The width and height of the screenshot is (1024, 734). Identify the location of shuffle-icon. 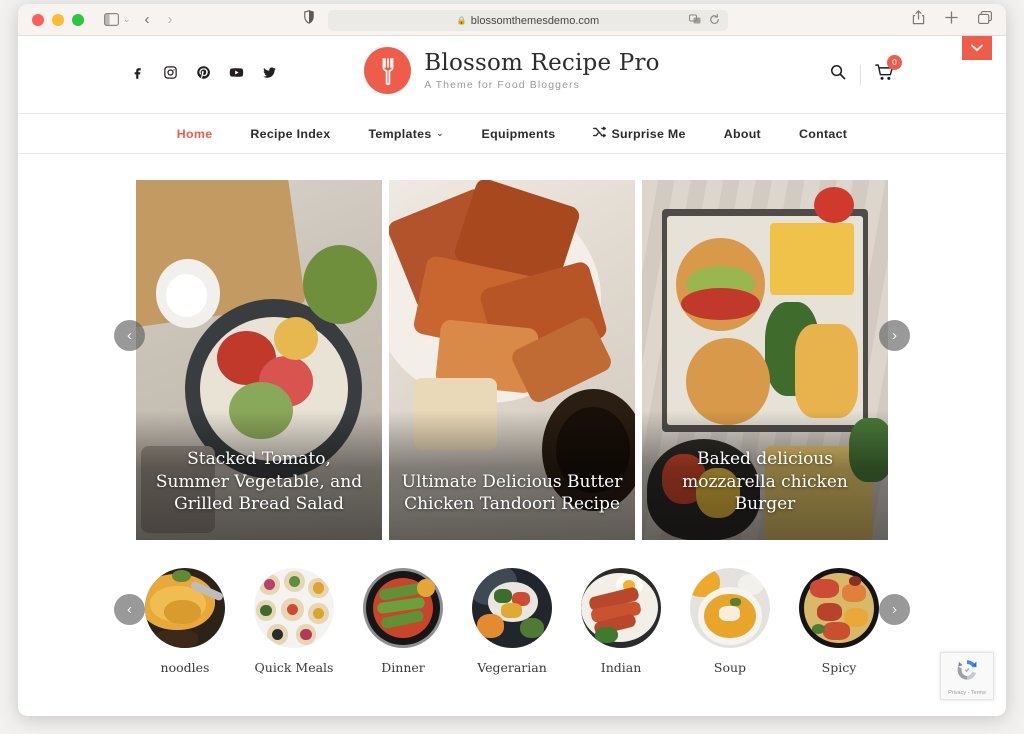
(600, 133).